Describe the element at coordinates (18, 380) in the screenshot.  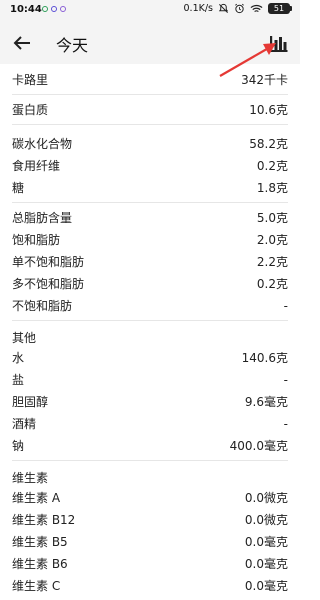
I see `nutrient-label: 盐` at that location.